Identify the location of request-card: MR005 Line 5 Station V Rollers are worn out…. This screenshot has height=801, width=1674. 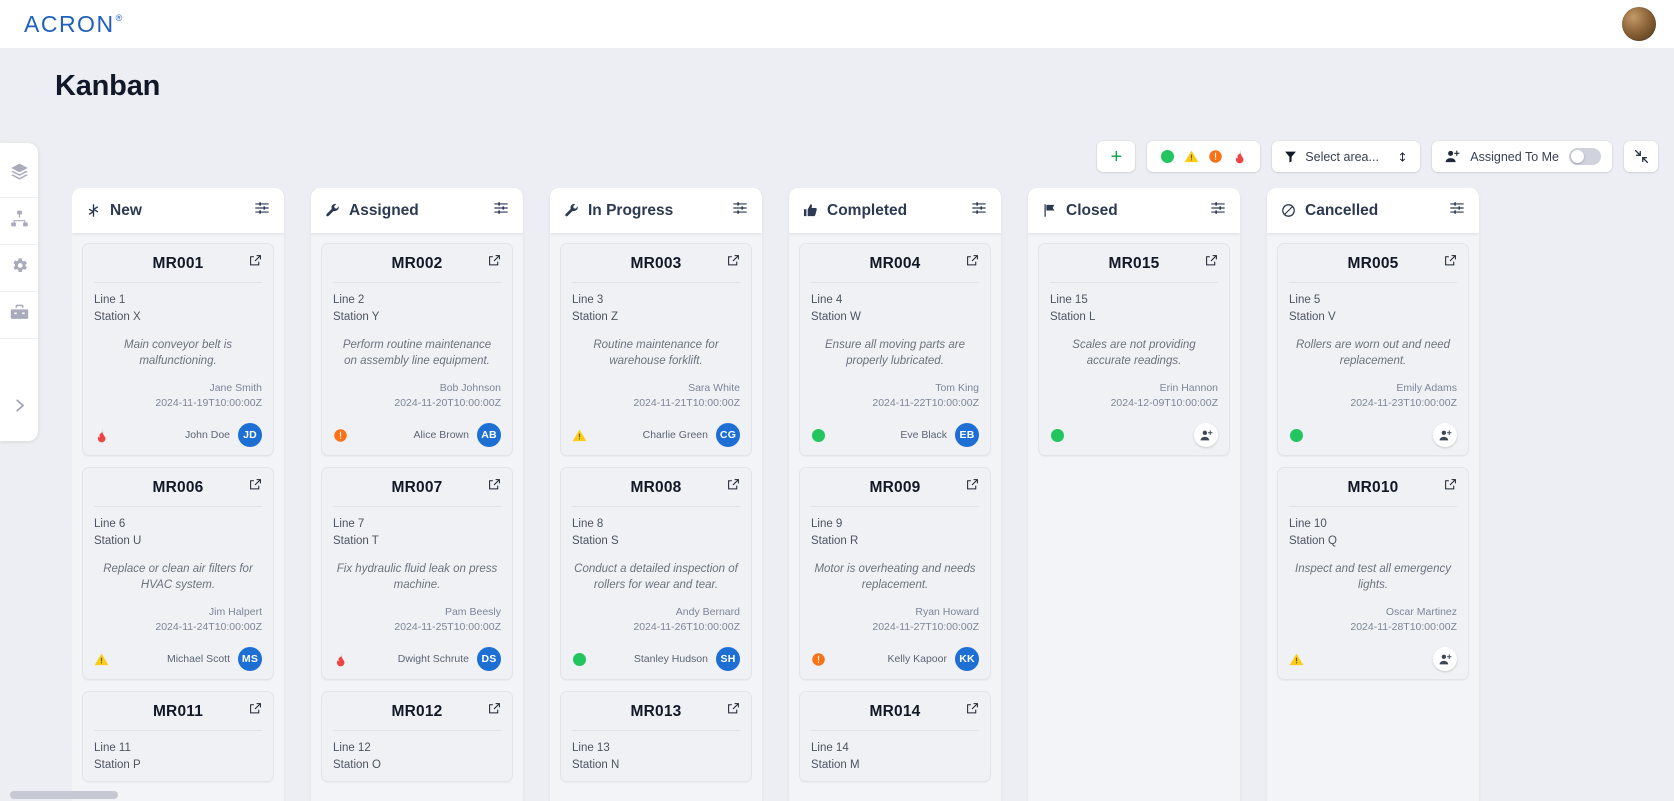
(1373, 350).